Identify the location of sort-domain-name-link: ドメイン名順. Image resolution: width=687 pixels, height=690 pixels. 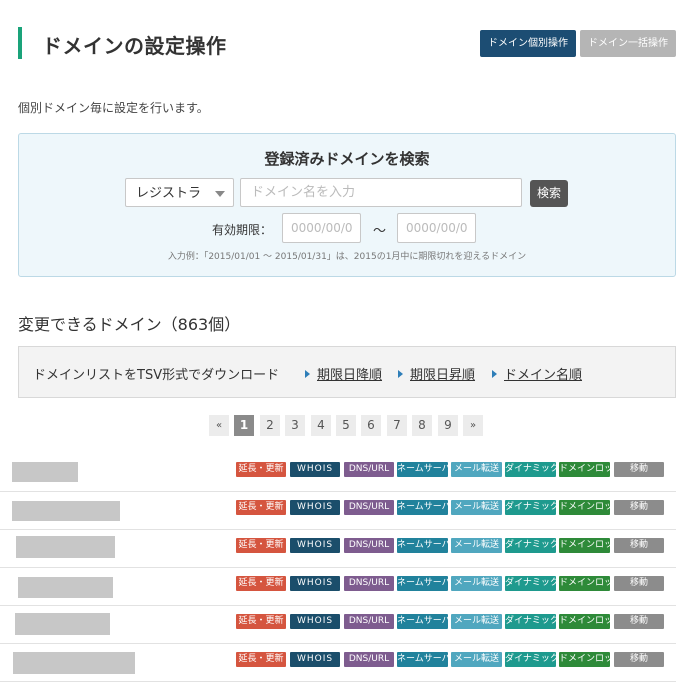
(537, 373).